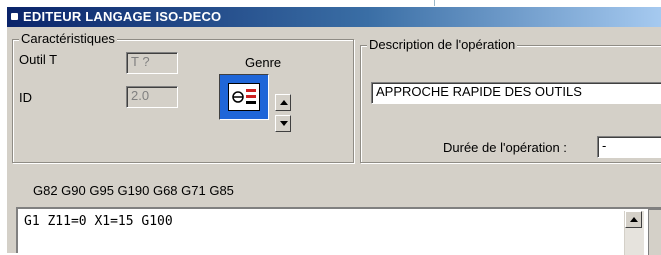 The image size is (661, 255). I want to click on genre-up-button, so click(283, 102).